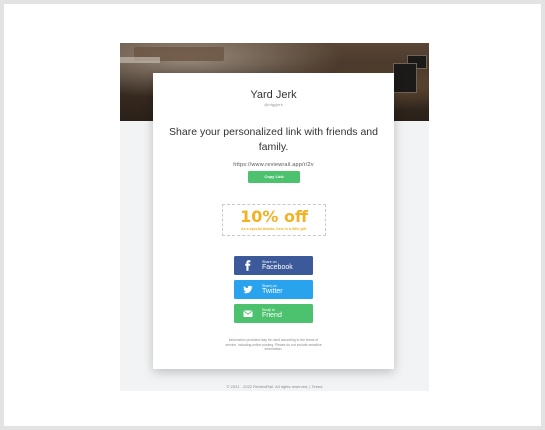 This screenshot has height=430, width=545. Describe the element at coordinates (316, 386) in the screenshot. I see `footer-terms-link: Terms` at that location.